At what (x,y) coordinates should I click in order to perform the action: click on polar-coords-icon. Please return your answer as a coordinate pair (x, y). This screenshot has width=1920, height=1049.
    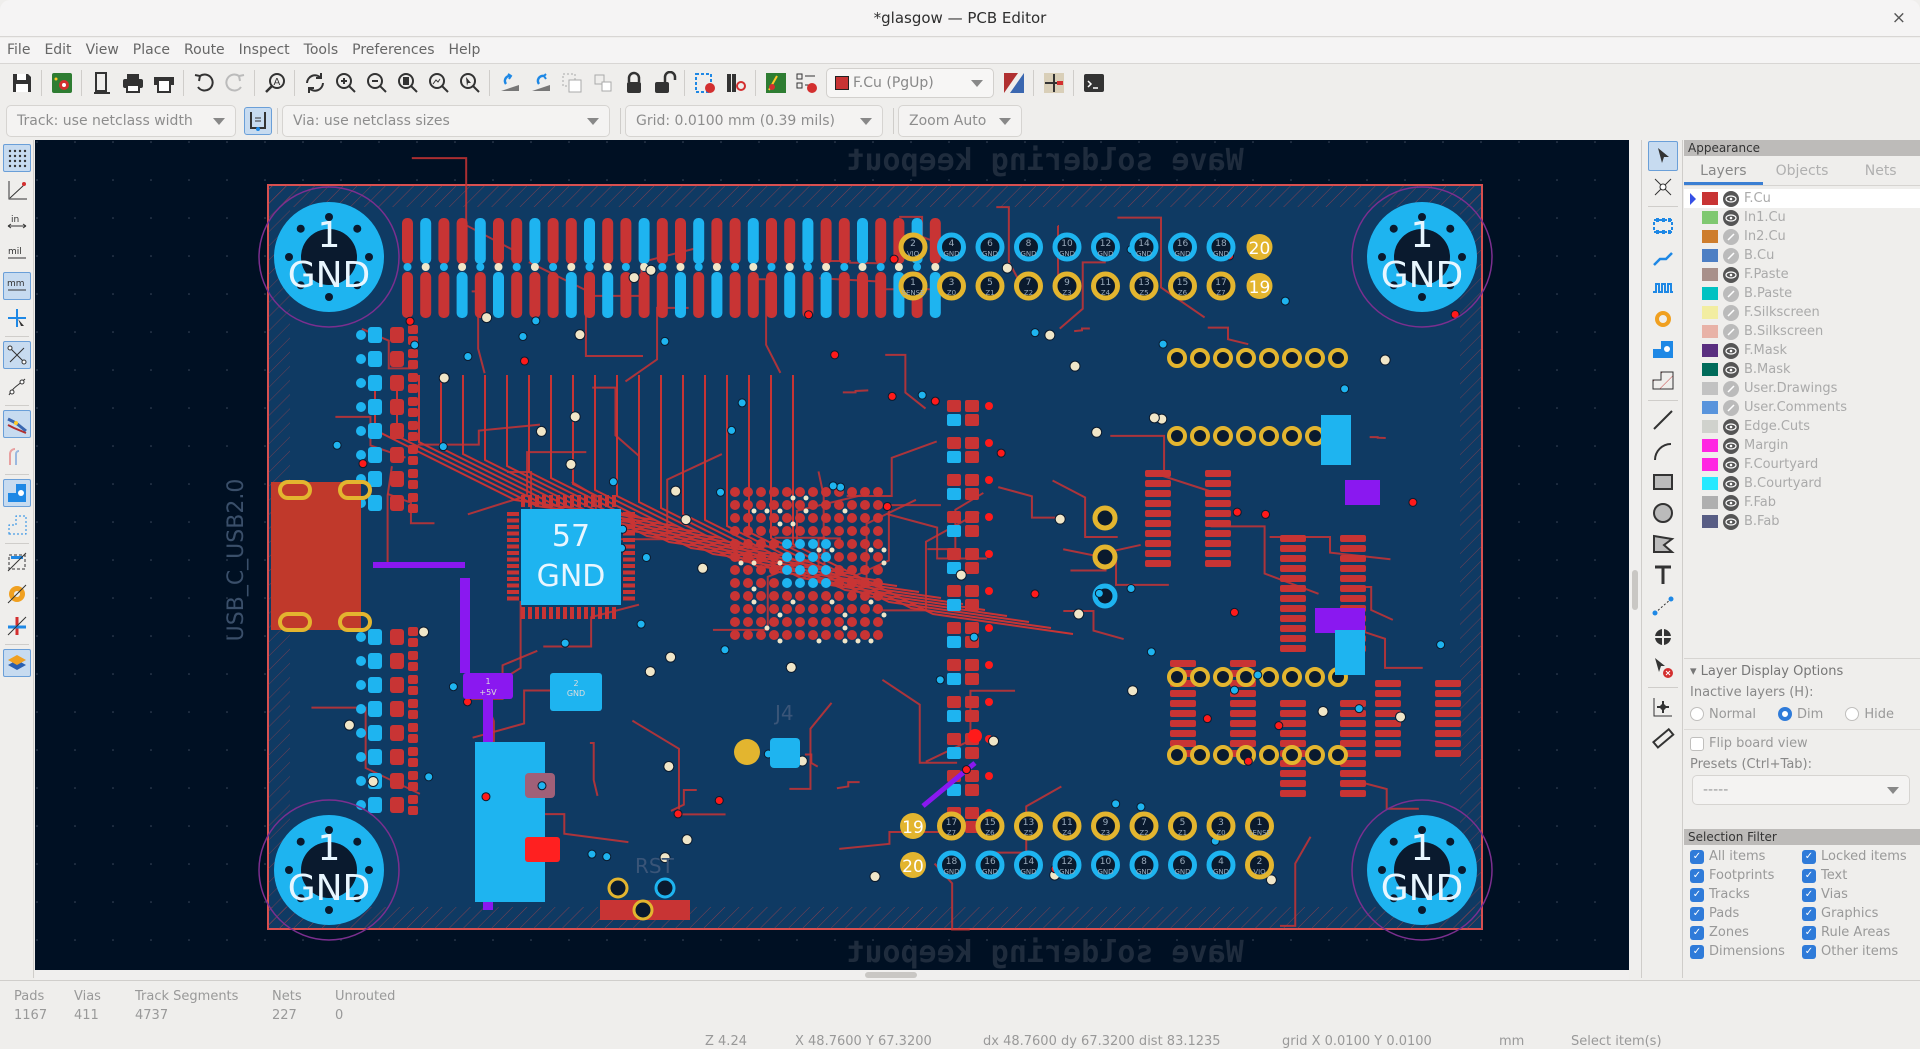
    Looking at the image, I should click on (17, 190).